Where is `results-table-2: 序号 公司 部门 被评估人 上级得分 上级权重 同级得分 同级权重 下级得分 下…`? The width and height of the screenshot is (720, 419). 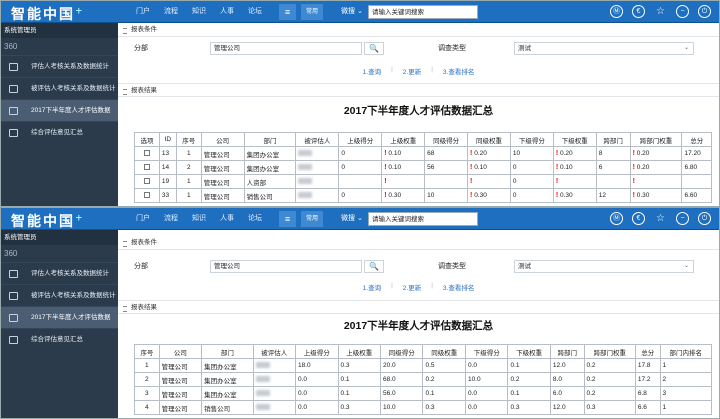 results-table-2: 序号 公司 部门 被评估人 上级得分 上级权重 同级得分 同级权重 下级得分 下… is located at coordinates (423, 379).